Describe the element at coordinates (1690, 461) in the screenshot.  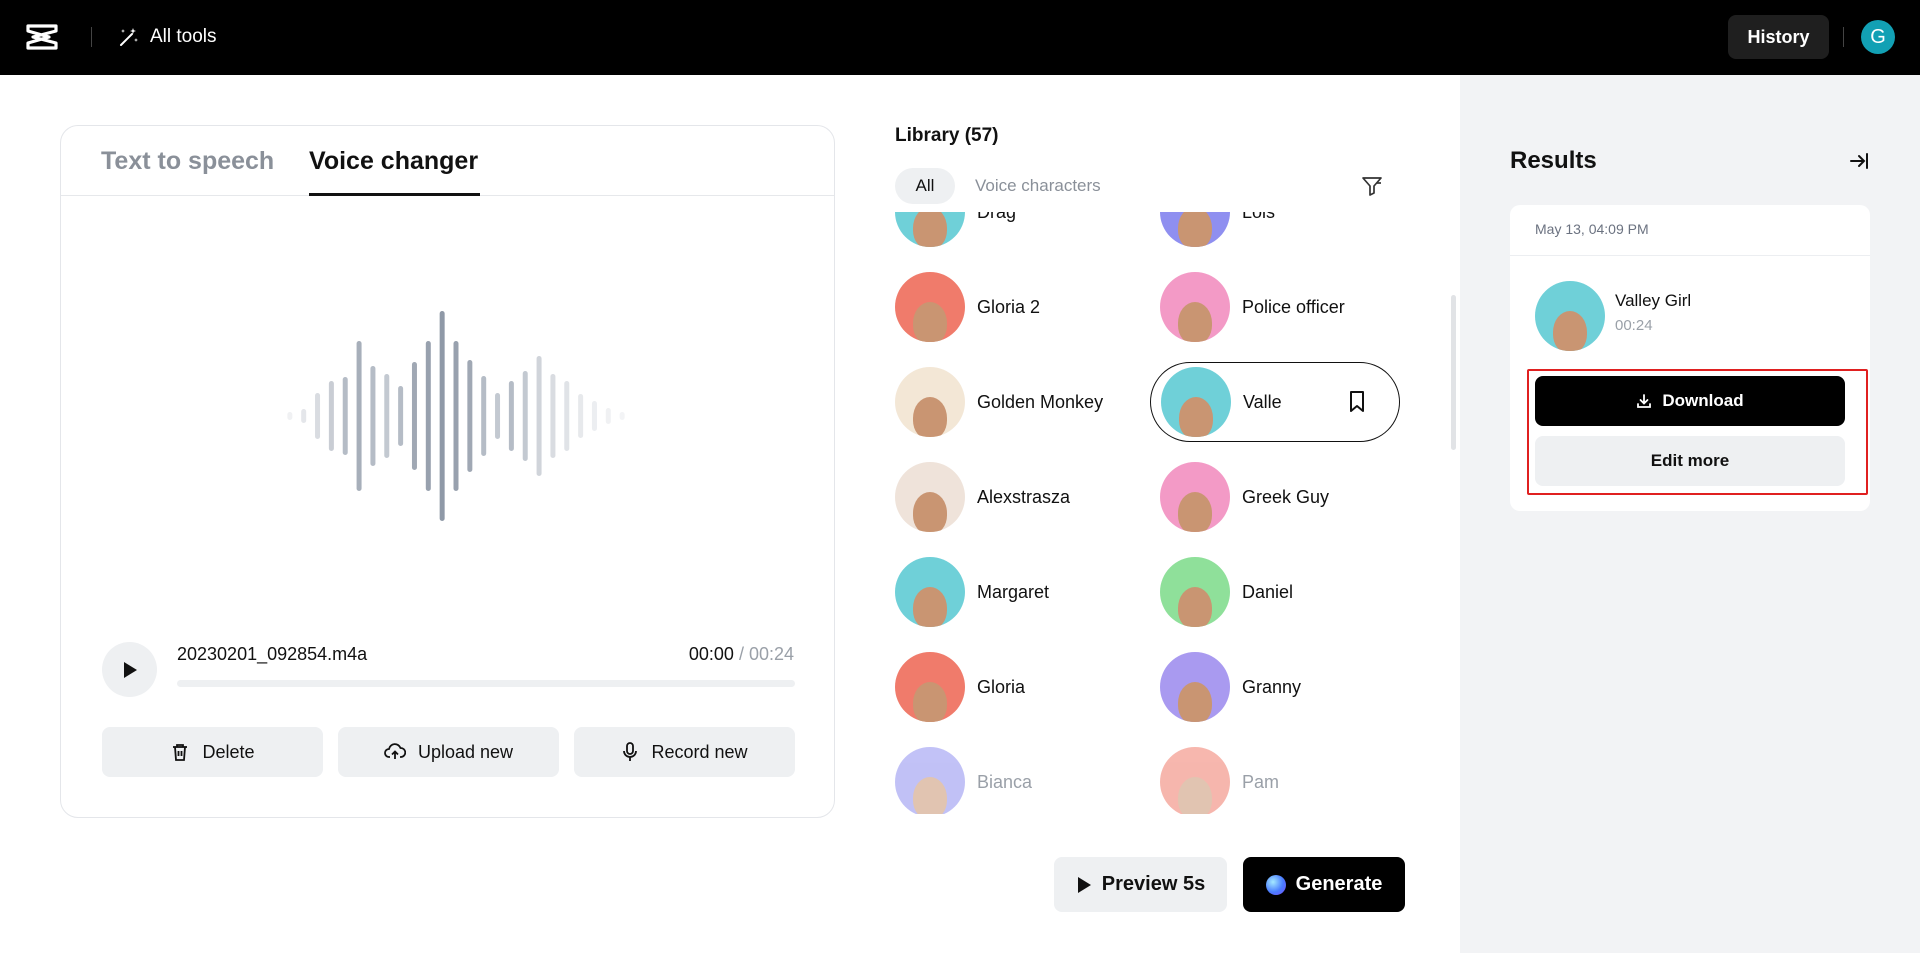
I see `edit-more-button: Edit more` at that location.